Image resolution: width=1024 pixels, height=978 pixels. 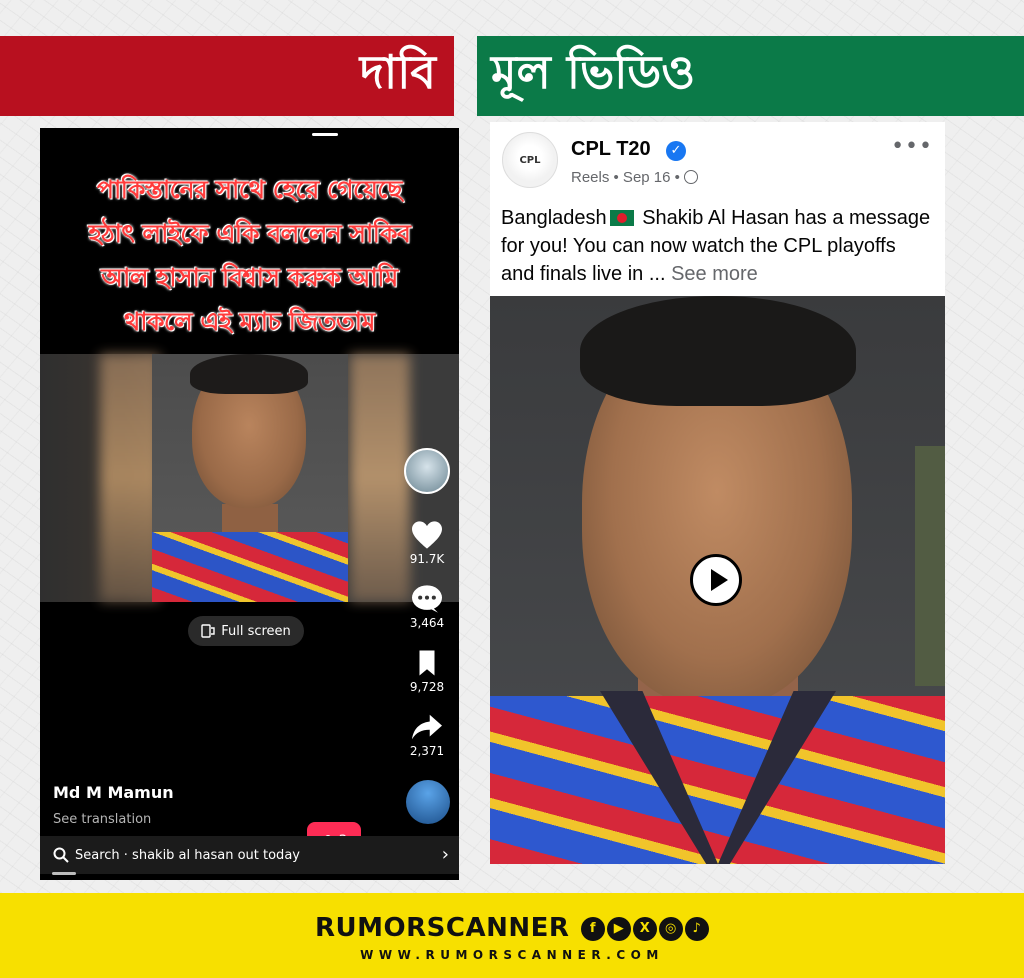 I want to click on cpl-logo-text: CPL, so click(x=530, y=160).